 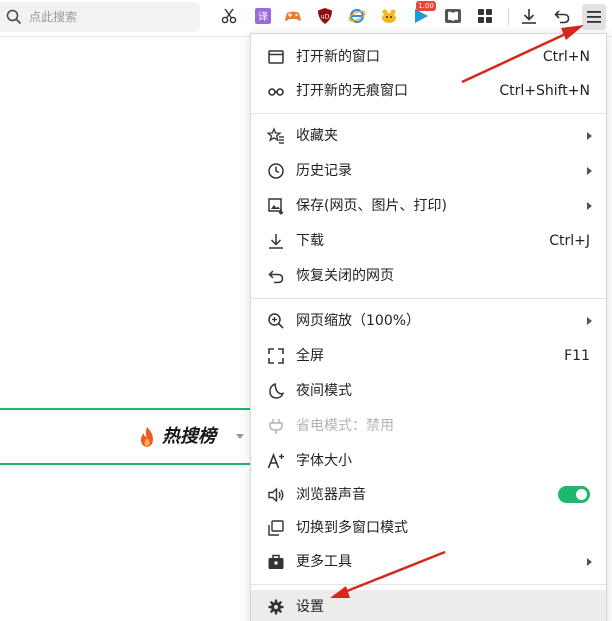 What do you see at coordinates (428, 321) in the screenshot?
I see `menu-item-zoom: 网页缩放（100%）` at bounding box center [428, 321].